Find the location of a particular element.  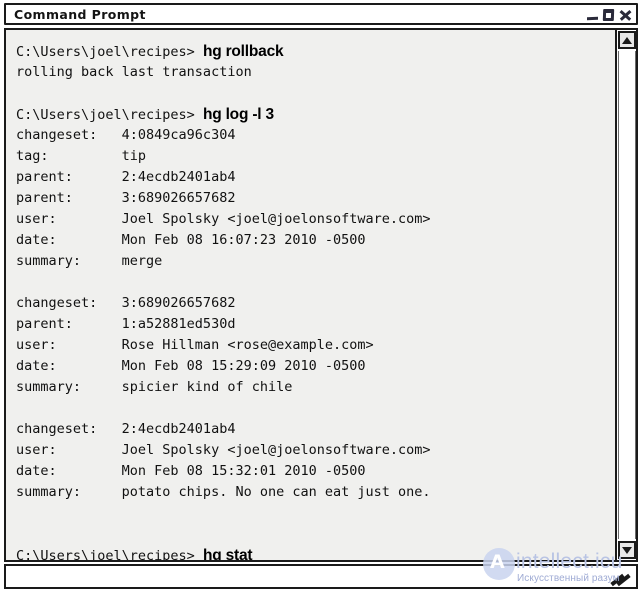

chevron-down-icon is located at coordinates (627, 550).